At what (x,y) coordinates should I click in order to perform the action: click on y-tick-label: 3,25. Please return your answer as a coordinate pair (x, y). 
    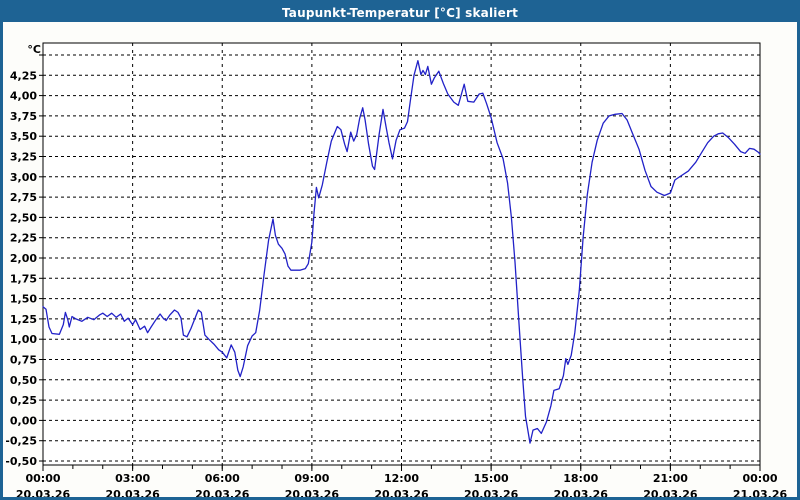
    Looking at the image, I should click on (23, 157).